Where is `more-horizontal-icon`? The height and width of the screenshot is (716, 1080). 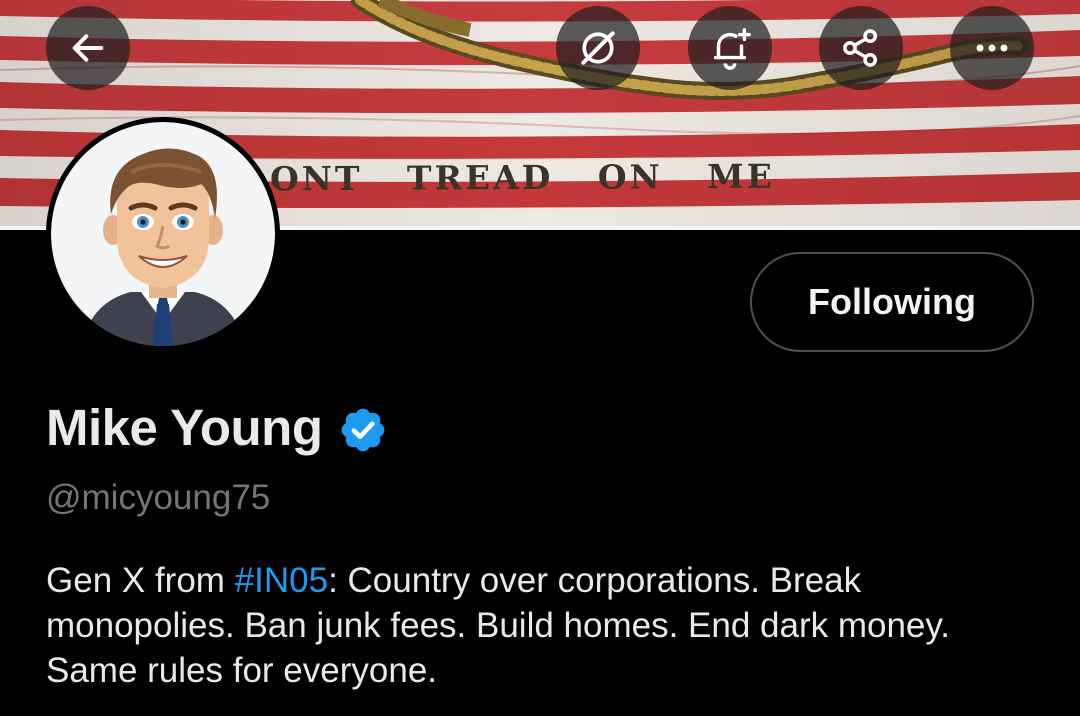 more-horizontal-icon is located at coordinates (992, 48).